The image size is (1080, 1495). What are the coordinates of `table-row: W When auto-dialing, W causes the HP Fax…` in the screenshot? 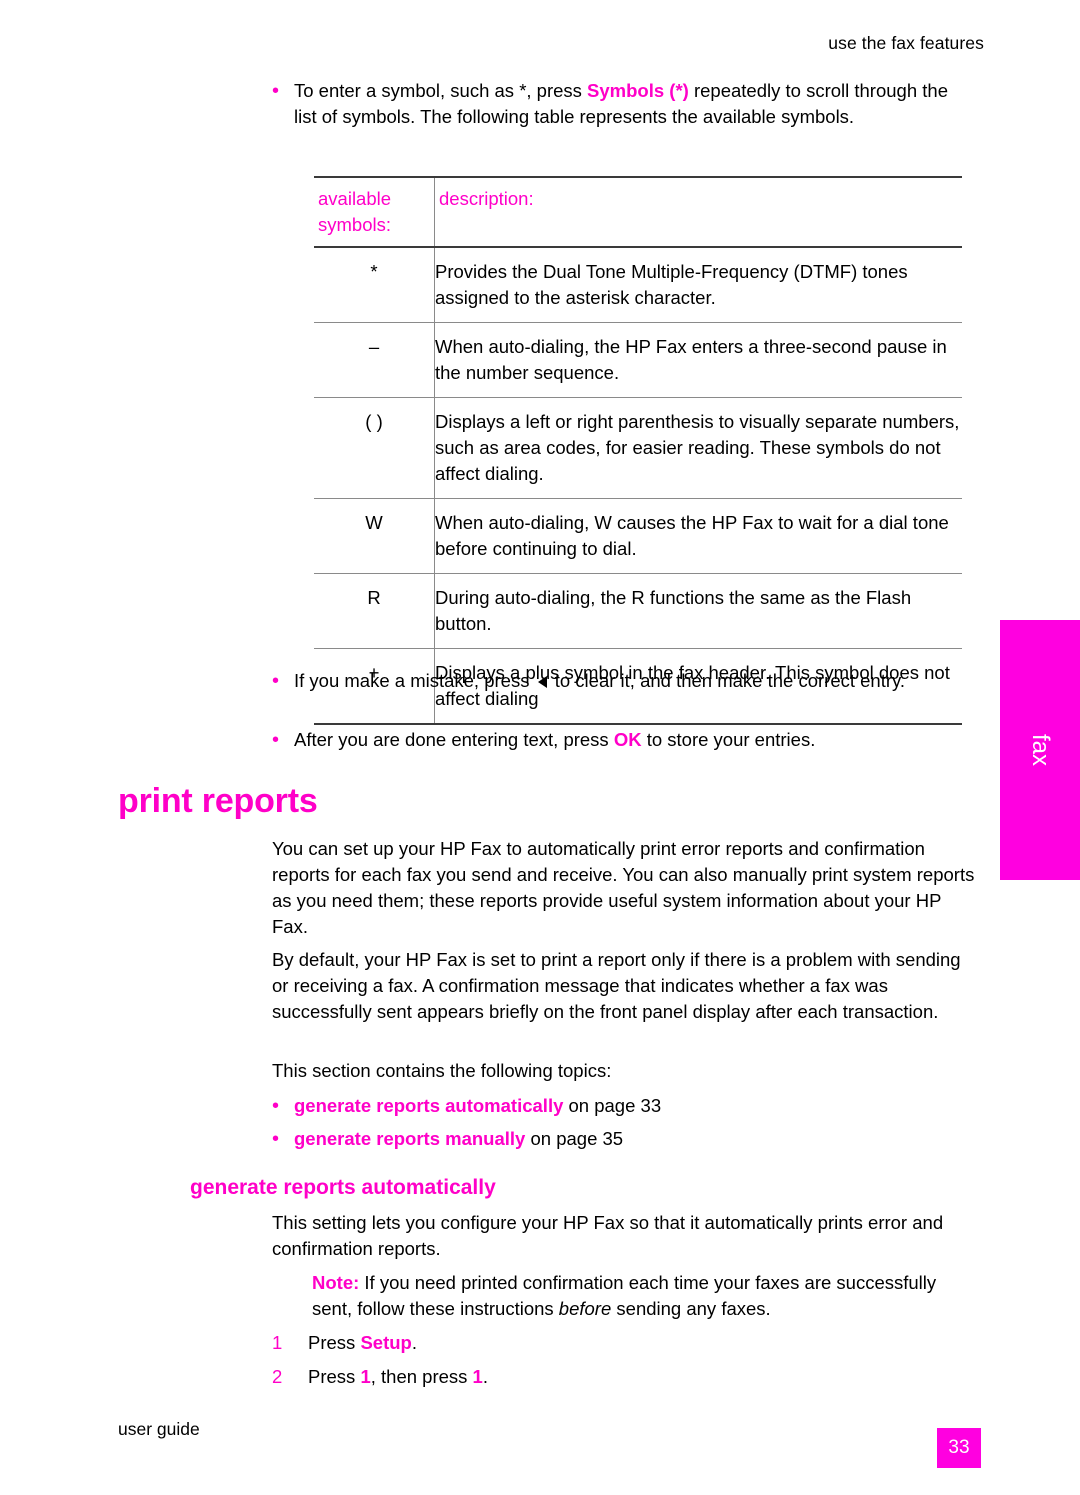 It's located at (638, 536).